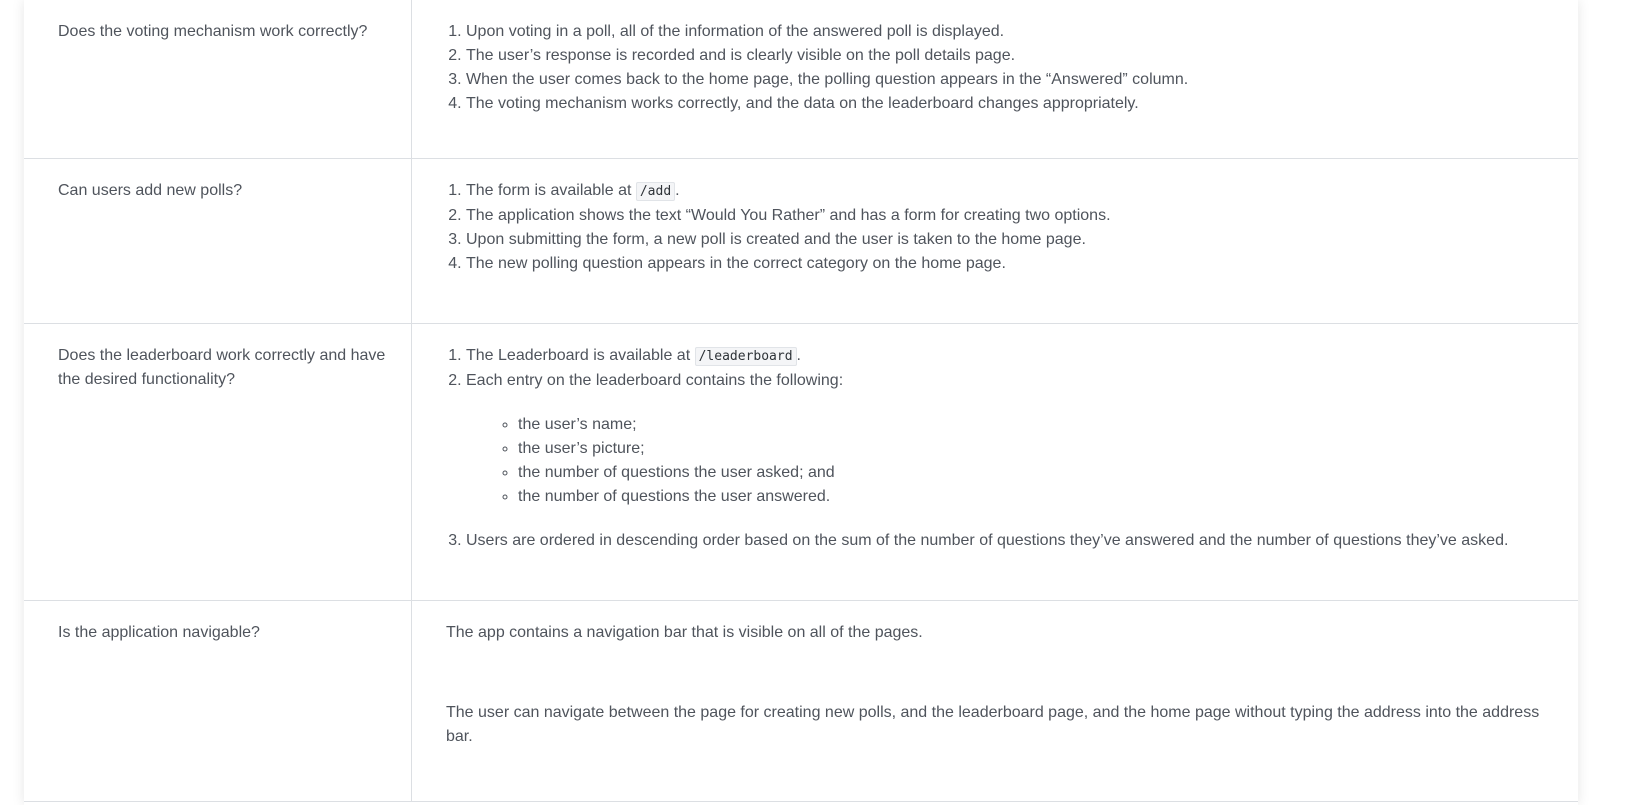  I want to click on criteria-text: Is the application navigable?, so click(159, 632).